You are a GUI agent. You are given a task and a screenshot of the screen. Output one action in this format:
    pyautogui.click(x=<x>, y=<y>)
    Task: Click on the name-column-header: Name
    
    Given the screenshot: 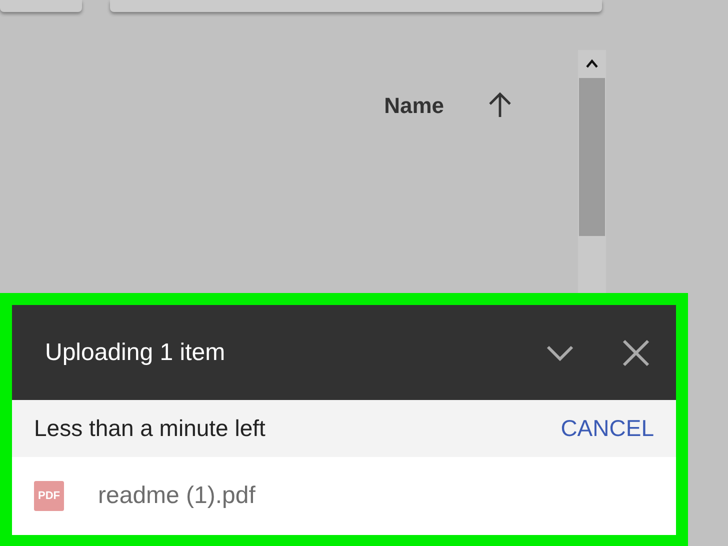 What is the action you would take?
    pyautogui.click(x=414, y=106)
    